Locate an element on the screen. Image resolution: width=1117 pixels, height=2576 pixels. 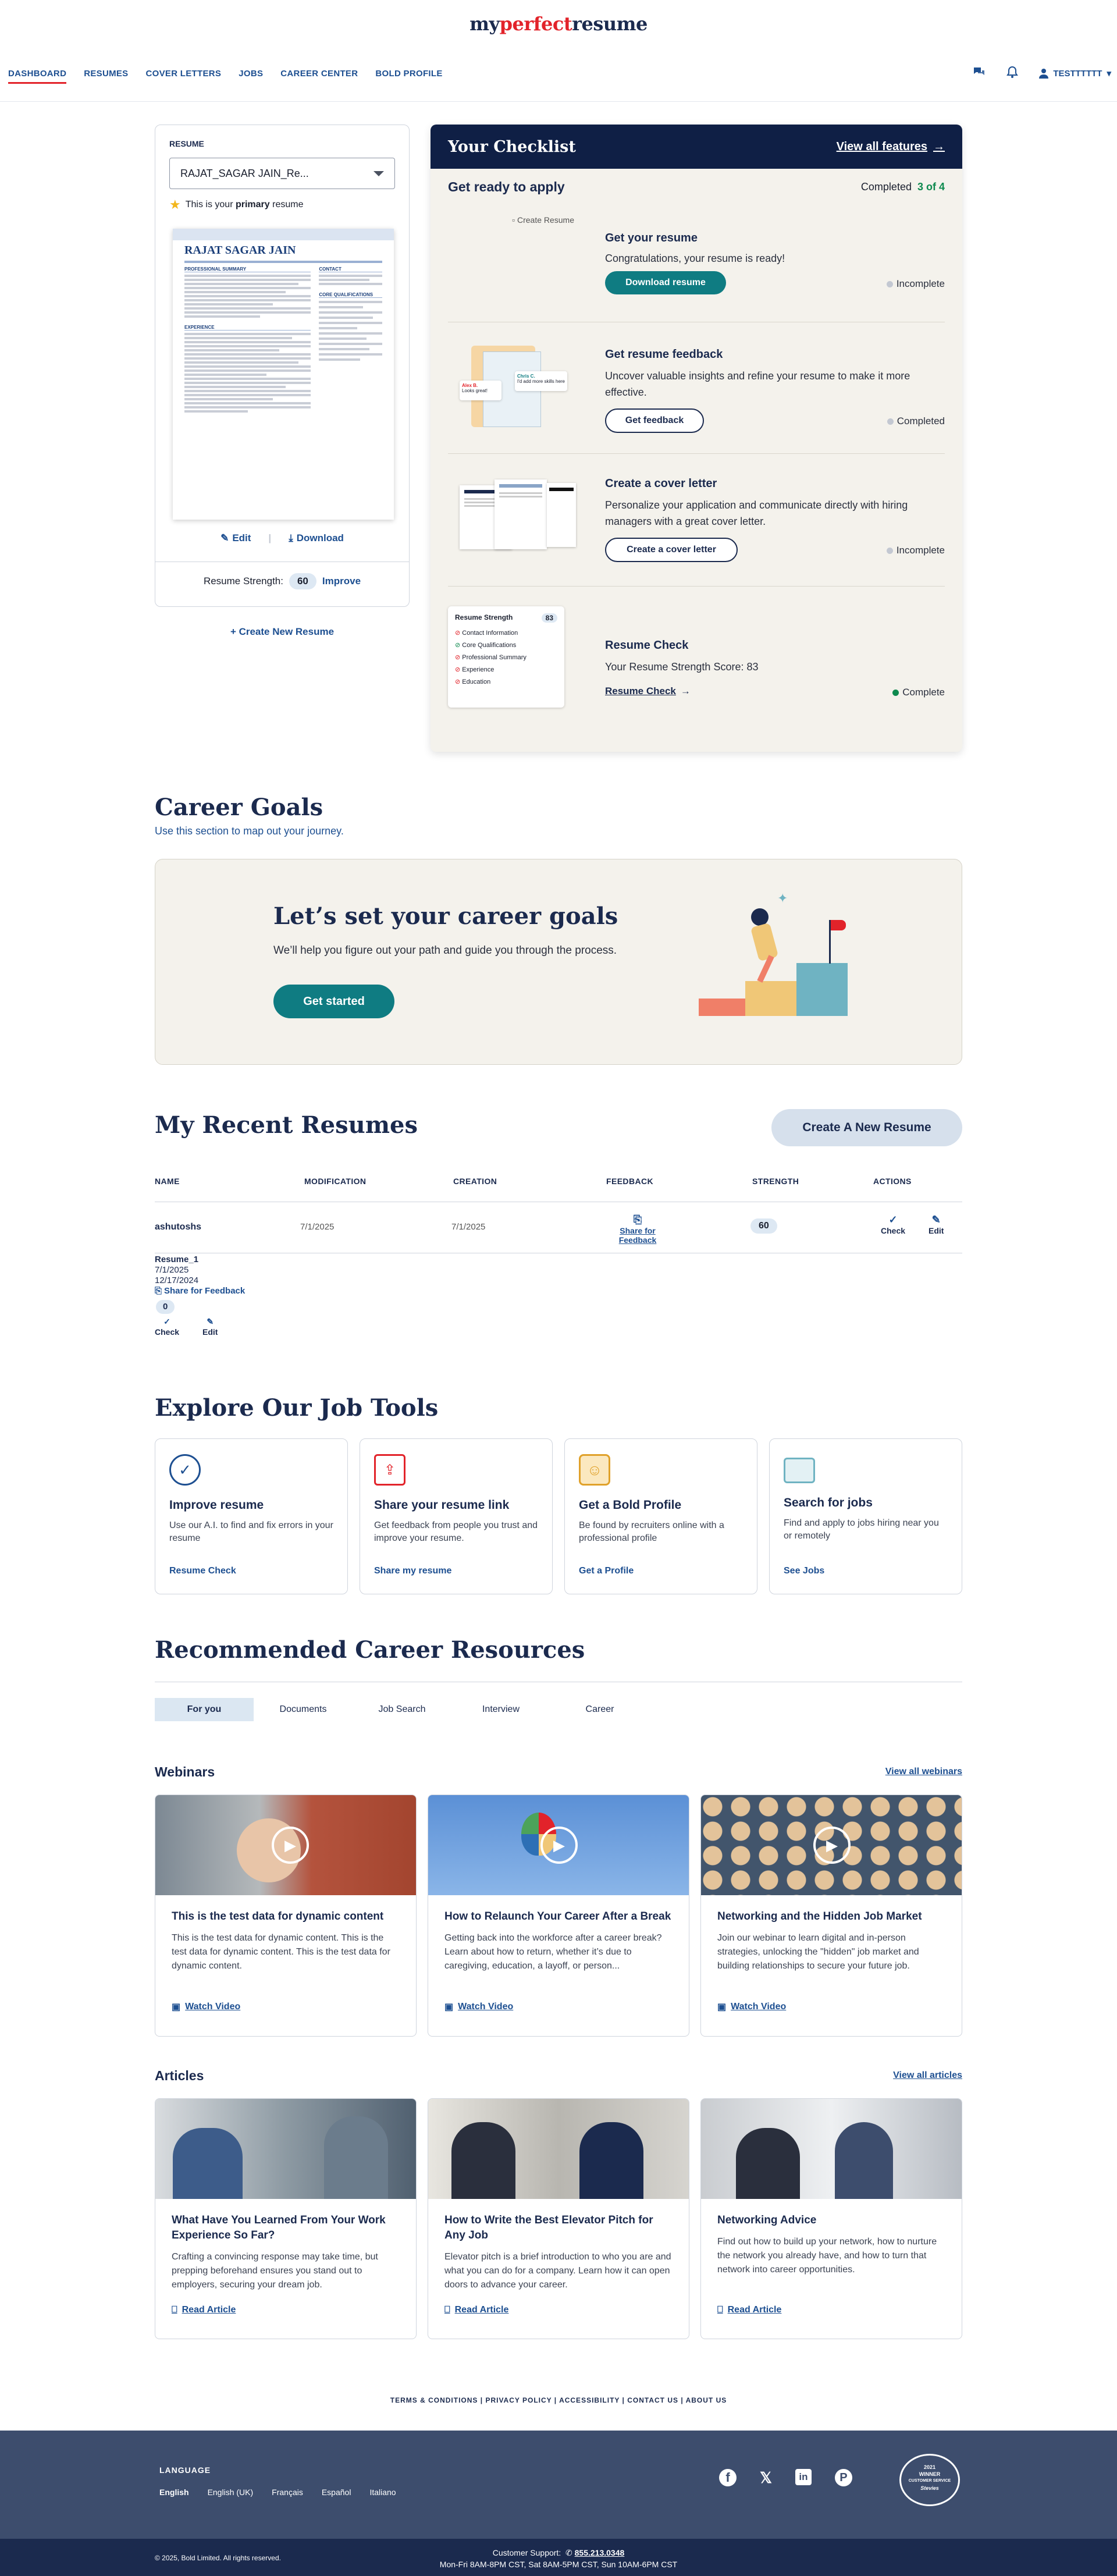
resume-name: ashutoshs is located at coordinates (178, 1227).